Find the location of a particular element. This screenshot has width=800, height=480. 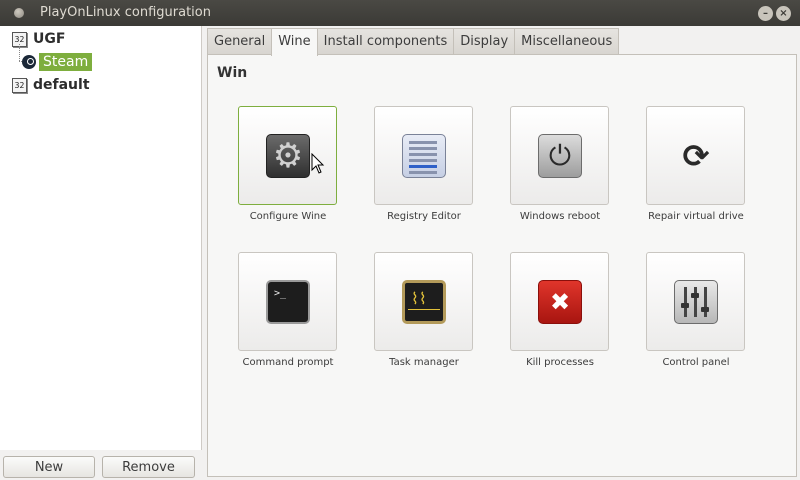

tree-item-label: default is located at coordinates (61, 85).